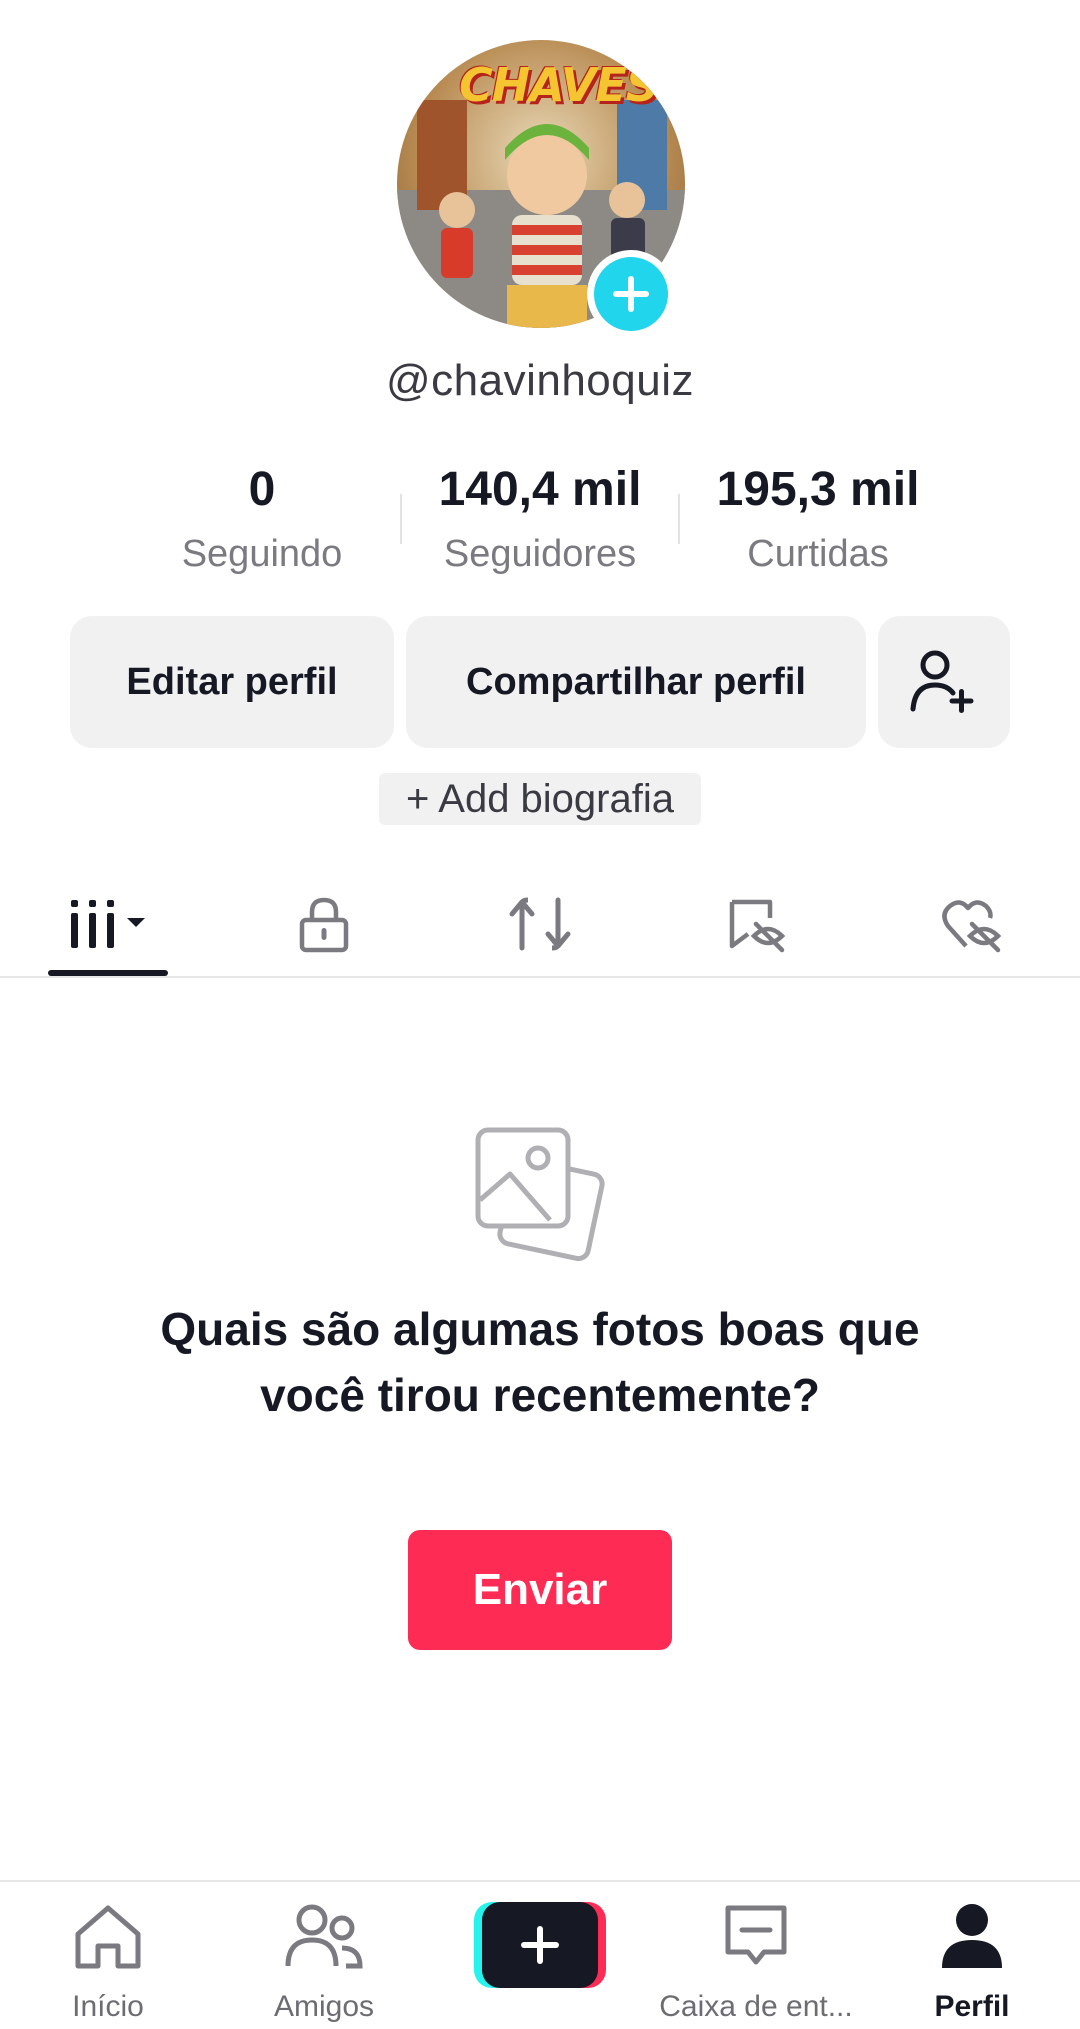 This screenshot has height=2029, width=1080. I want to click on share-profile-button: Compartilhar perfil, so click(636, 682).